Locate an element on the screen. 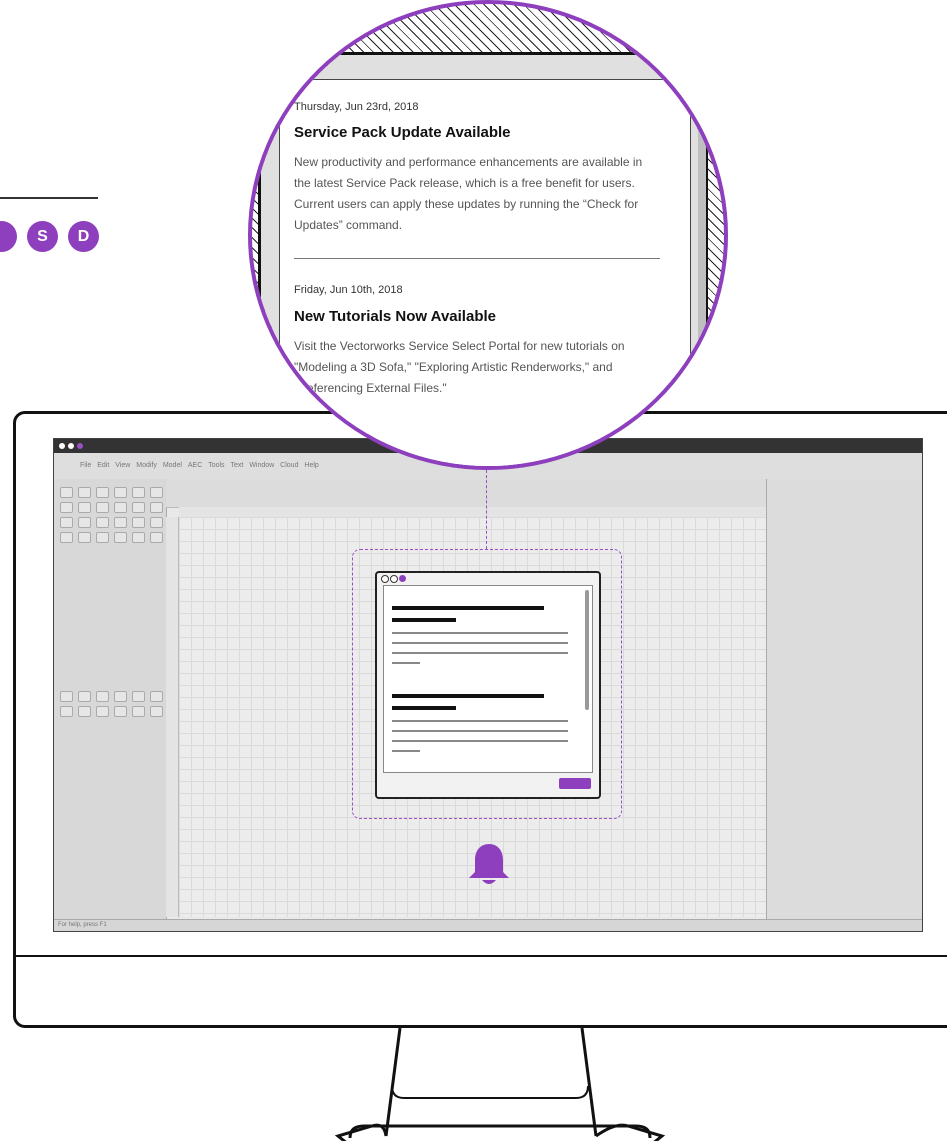  menu-view: View is located at coordinates (122, 465).